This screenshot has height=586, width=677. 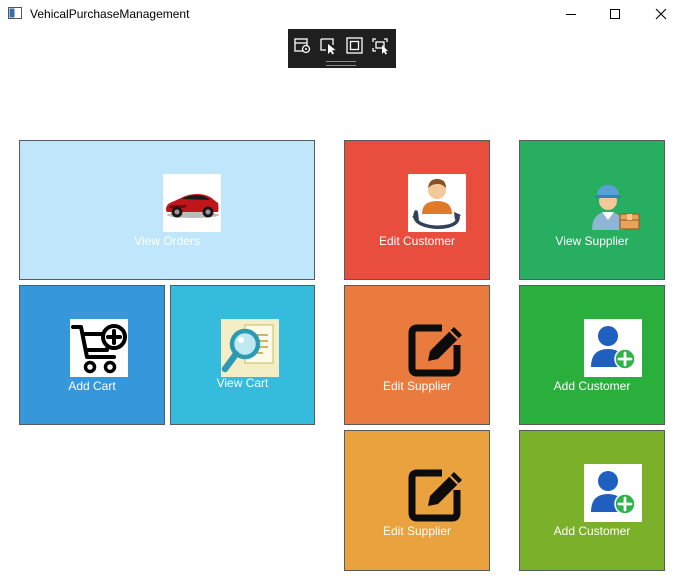 What do you see at coordinates (303, 46) in the screenshot?
I see `live-visual-tree-icon` at bounding box center [303, 46].